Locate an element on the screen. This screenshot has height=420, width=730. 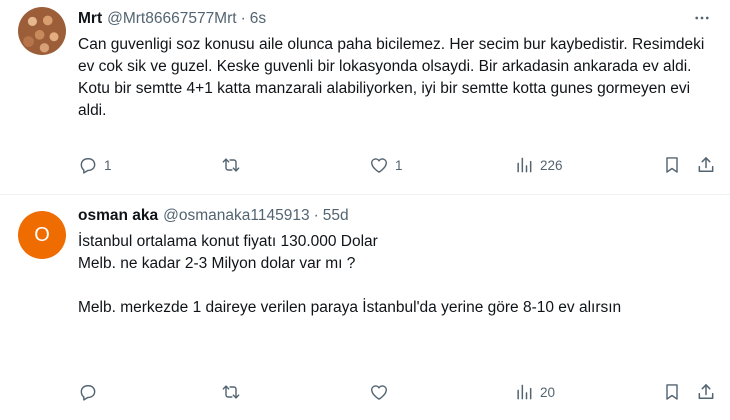
view-count: 20 is located at coordinates (548, 392).